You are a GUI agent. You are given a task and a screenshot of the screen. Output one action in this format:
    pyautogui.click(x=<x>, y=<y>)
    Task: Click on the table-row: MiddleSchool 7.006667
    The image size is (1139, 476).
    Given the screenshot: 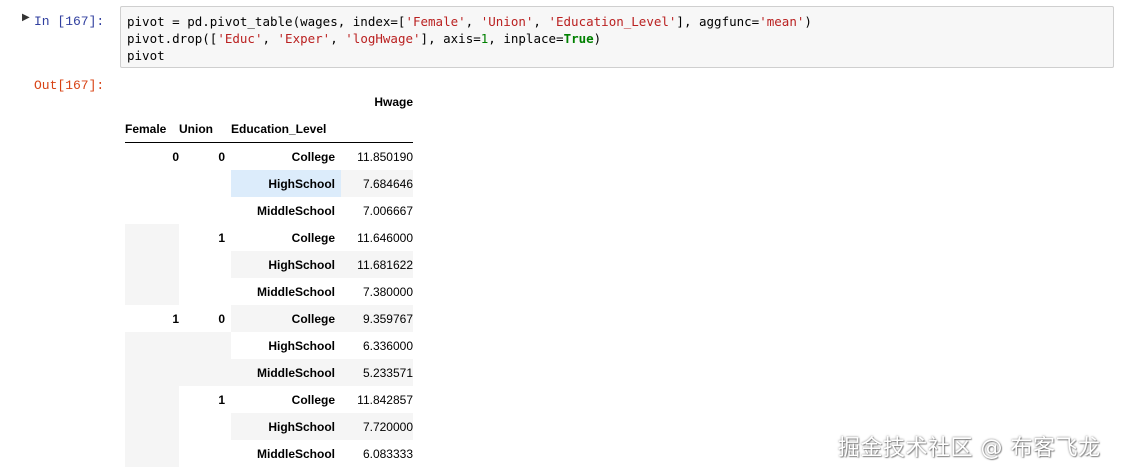 What is the action you would take?
    pyautogui.click(x=269, y=210)
    